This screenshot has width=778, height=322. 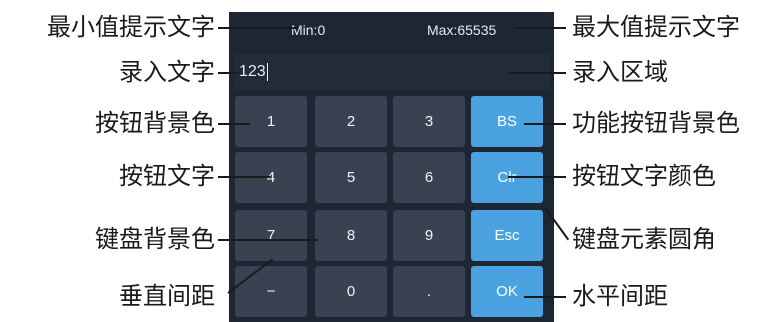 I want to click on key-6: 6, so click(x=429, y=177).